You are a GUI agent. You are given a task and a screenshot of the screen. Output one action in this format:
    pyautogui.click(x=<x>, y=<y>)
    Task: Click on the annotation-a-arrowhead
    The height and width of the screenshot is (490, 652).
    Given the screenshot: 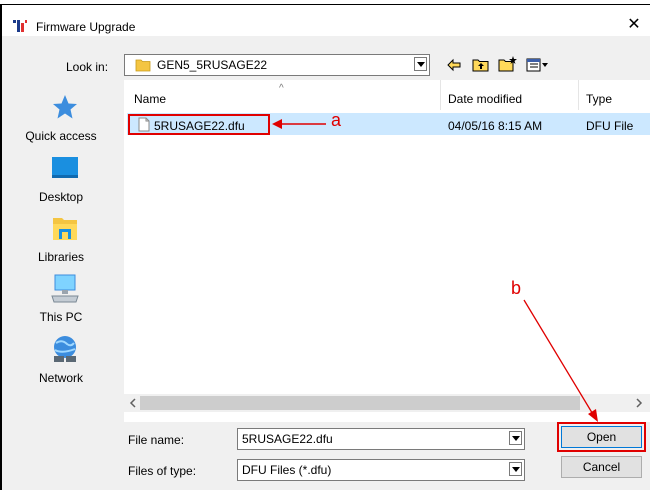 What is the action you would take?
    pyautogui.click(x=277, y=124)
    